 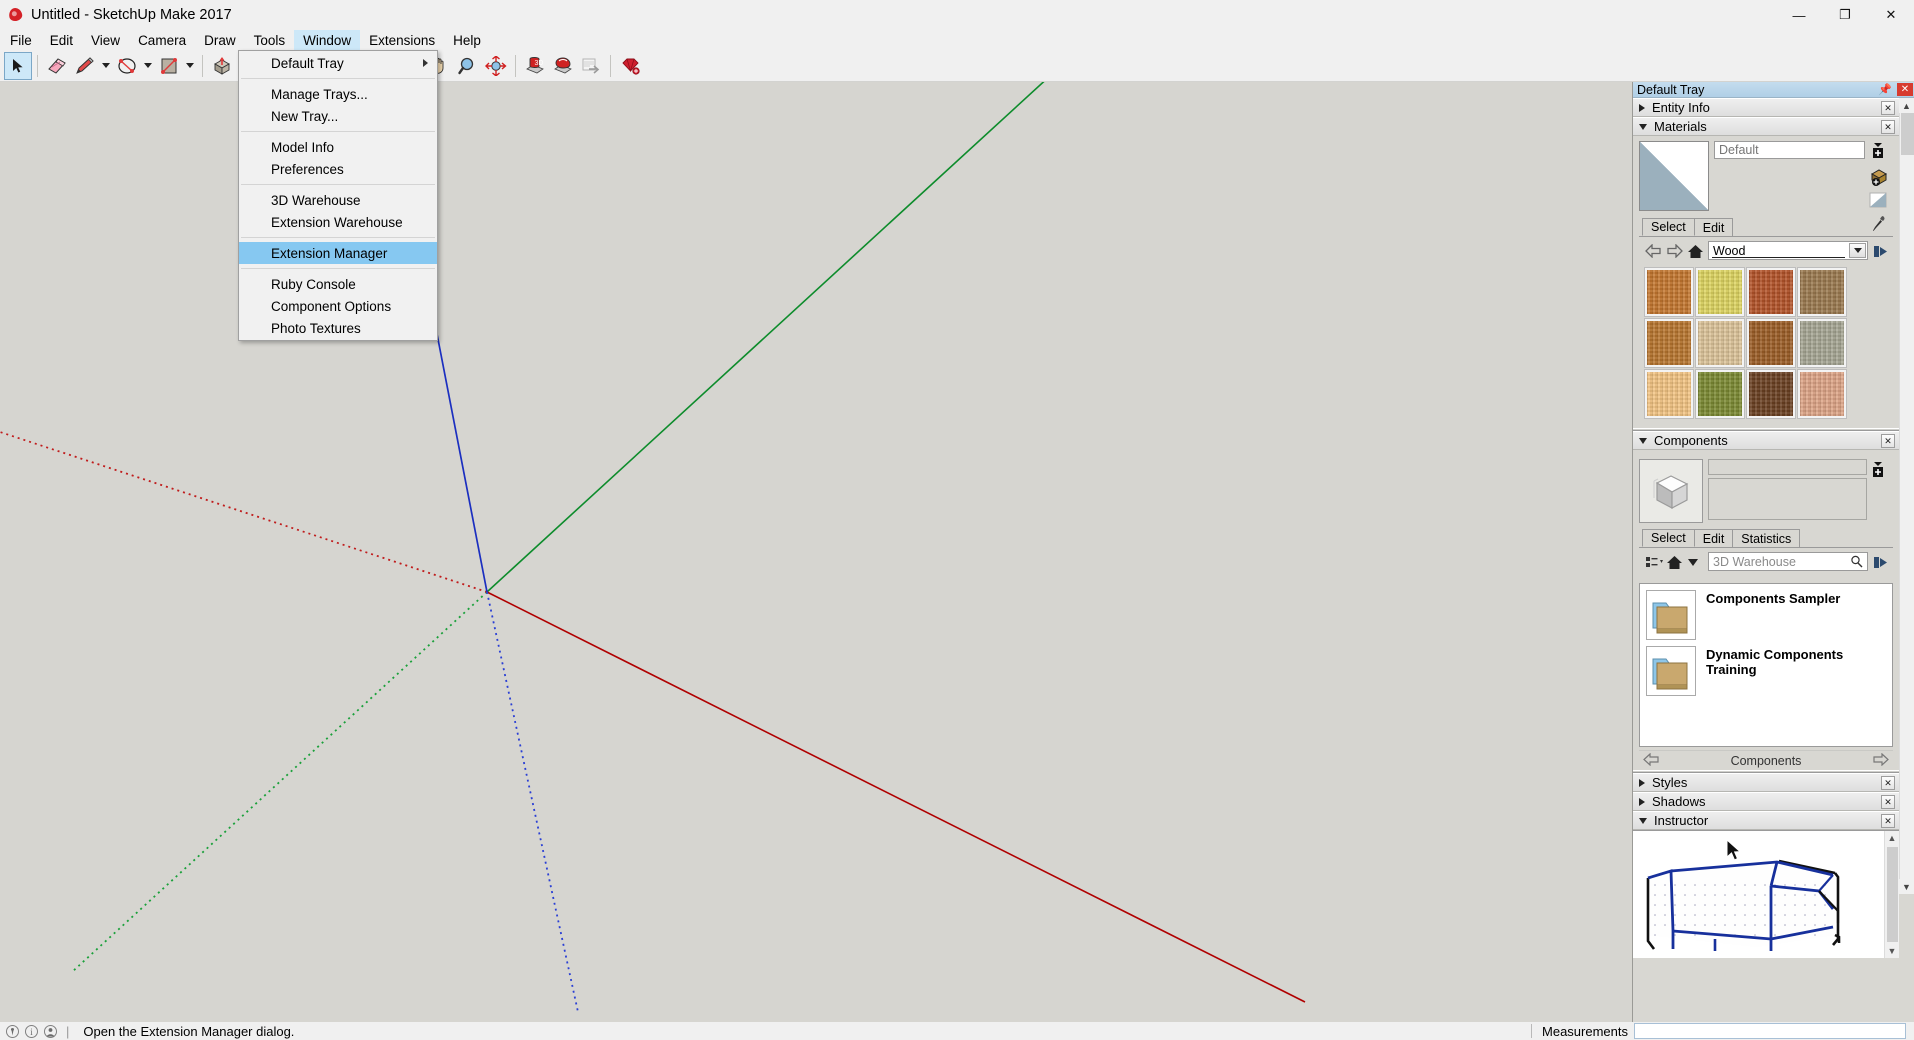 What do you see at coordinates (148, 66) in the screenshot?
I see `arc-dropdown-arrow-icon` at bounding box center [148, 66].